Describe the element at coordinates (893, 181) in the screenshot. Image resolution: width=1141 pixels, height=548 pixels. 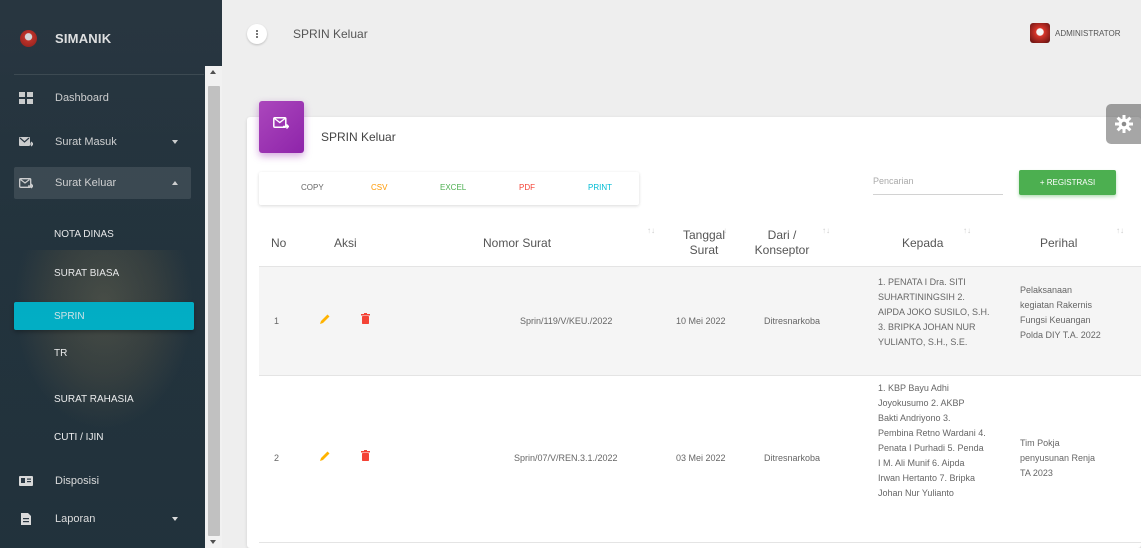
I see `search-input: Pencarian` at that location.